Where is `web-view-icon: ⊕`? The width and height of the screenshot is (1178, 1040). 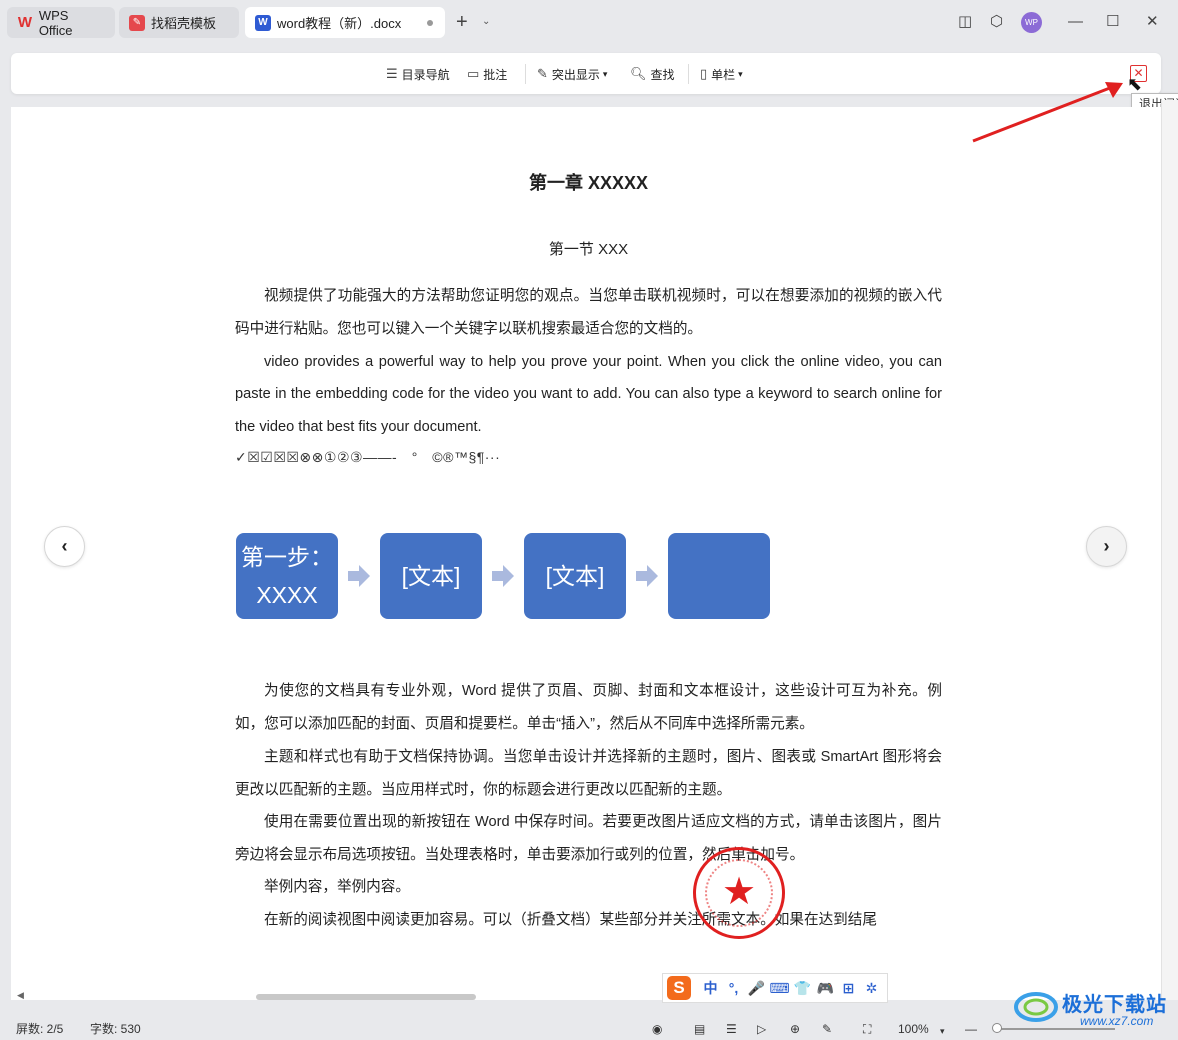
web-view-icon: ⊕ is located at coordinates (795, 1029).